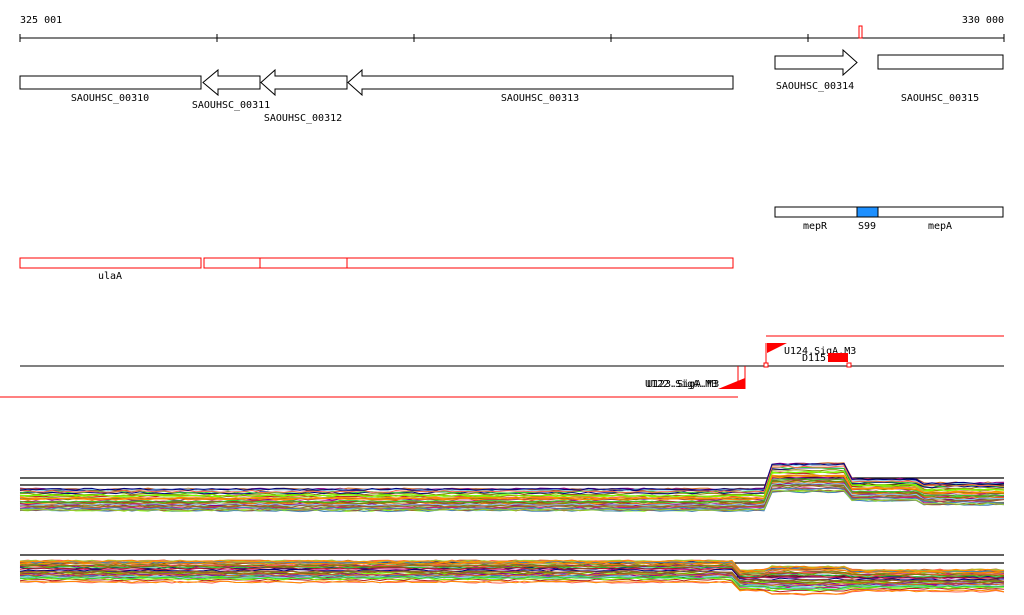  I want to click on gene-SAOUHSC_00311: SAOUHSC_00311, so click(231, 89).